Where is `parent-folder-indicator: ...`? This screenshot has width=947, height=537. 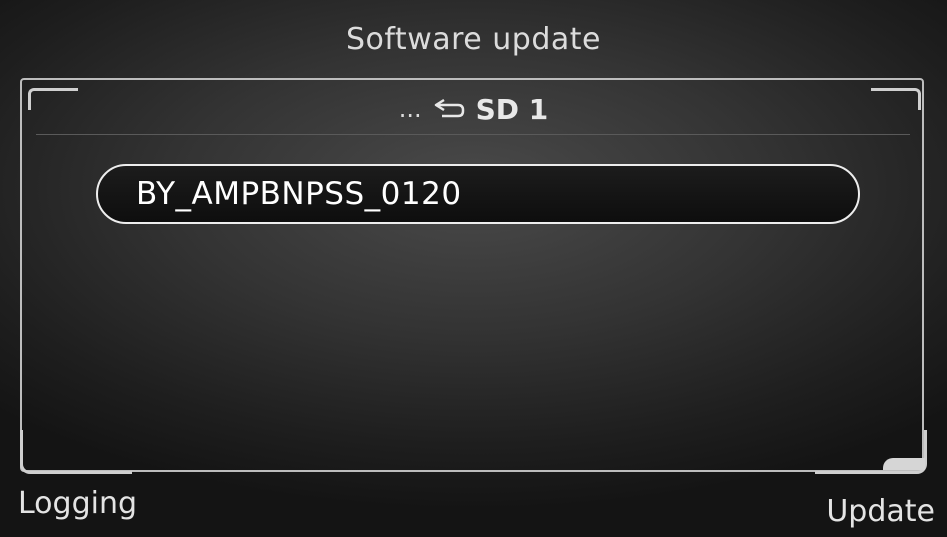
parent-folder-indicator: ... is located at coordinates (410, 109).